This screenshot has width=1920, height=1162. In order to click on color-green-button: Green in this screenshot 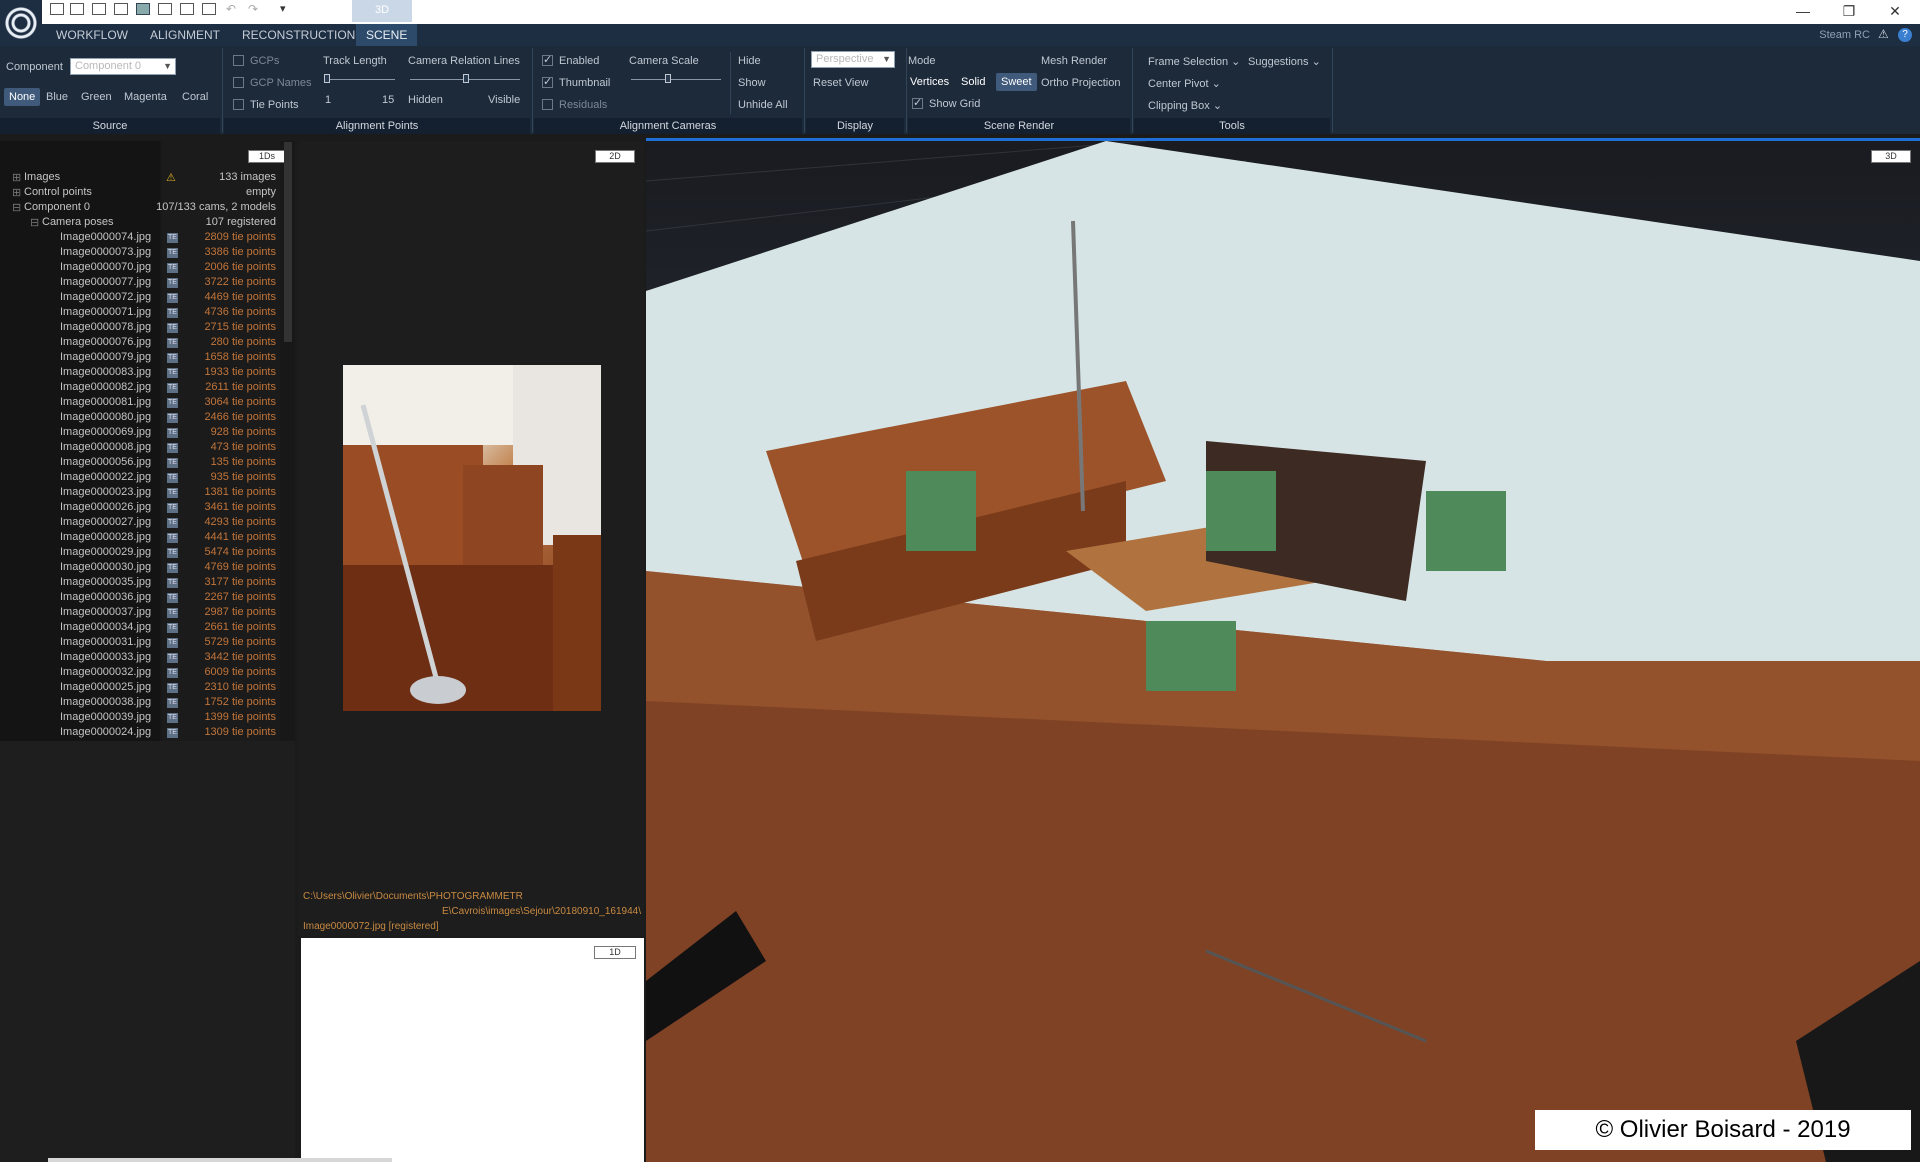, I will do `click(96, 97)`.